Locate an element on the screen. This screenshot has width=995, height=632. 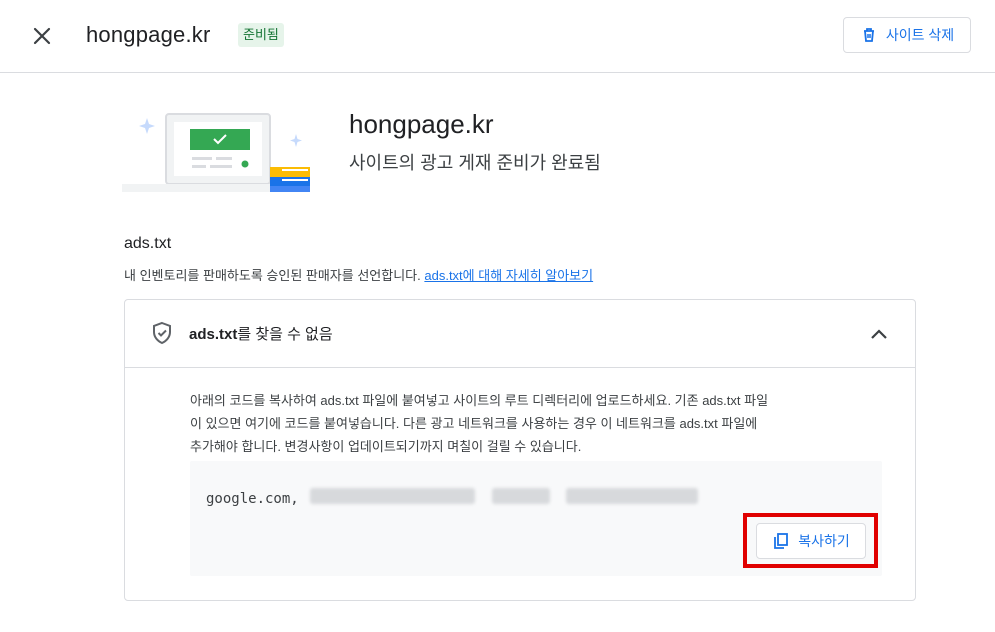
site-name: hongpage.kr is located at coordinates (148, 34).